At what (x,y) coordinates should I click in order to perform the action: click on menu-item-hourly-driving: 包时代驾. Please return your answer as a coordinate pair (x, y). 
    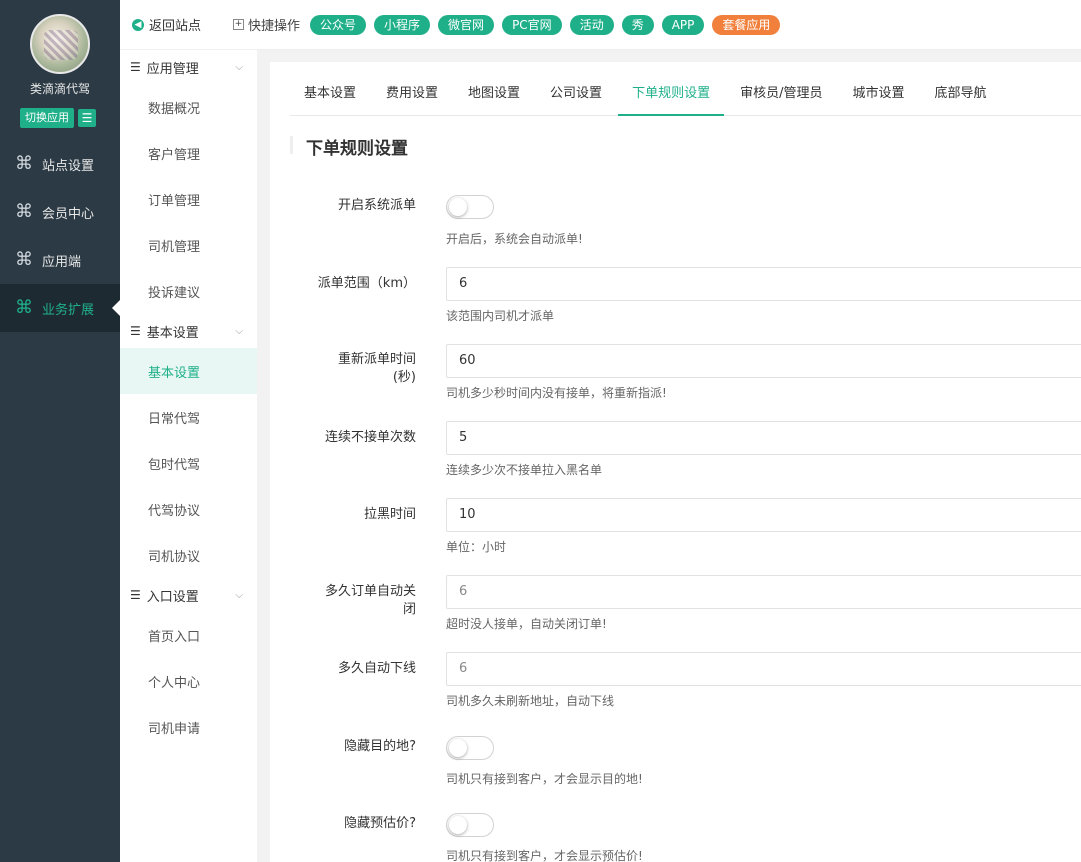
    Looking at the image, I should click on (188, 463).